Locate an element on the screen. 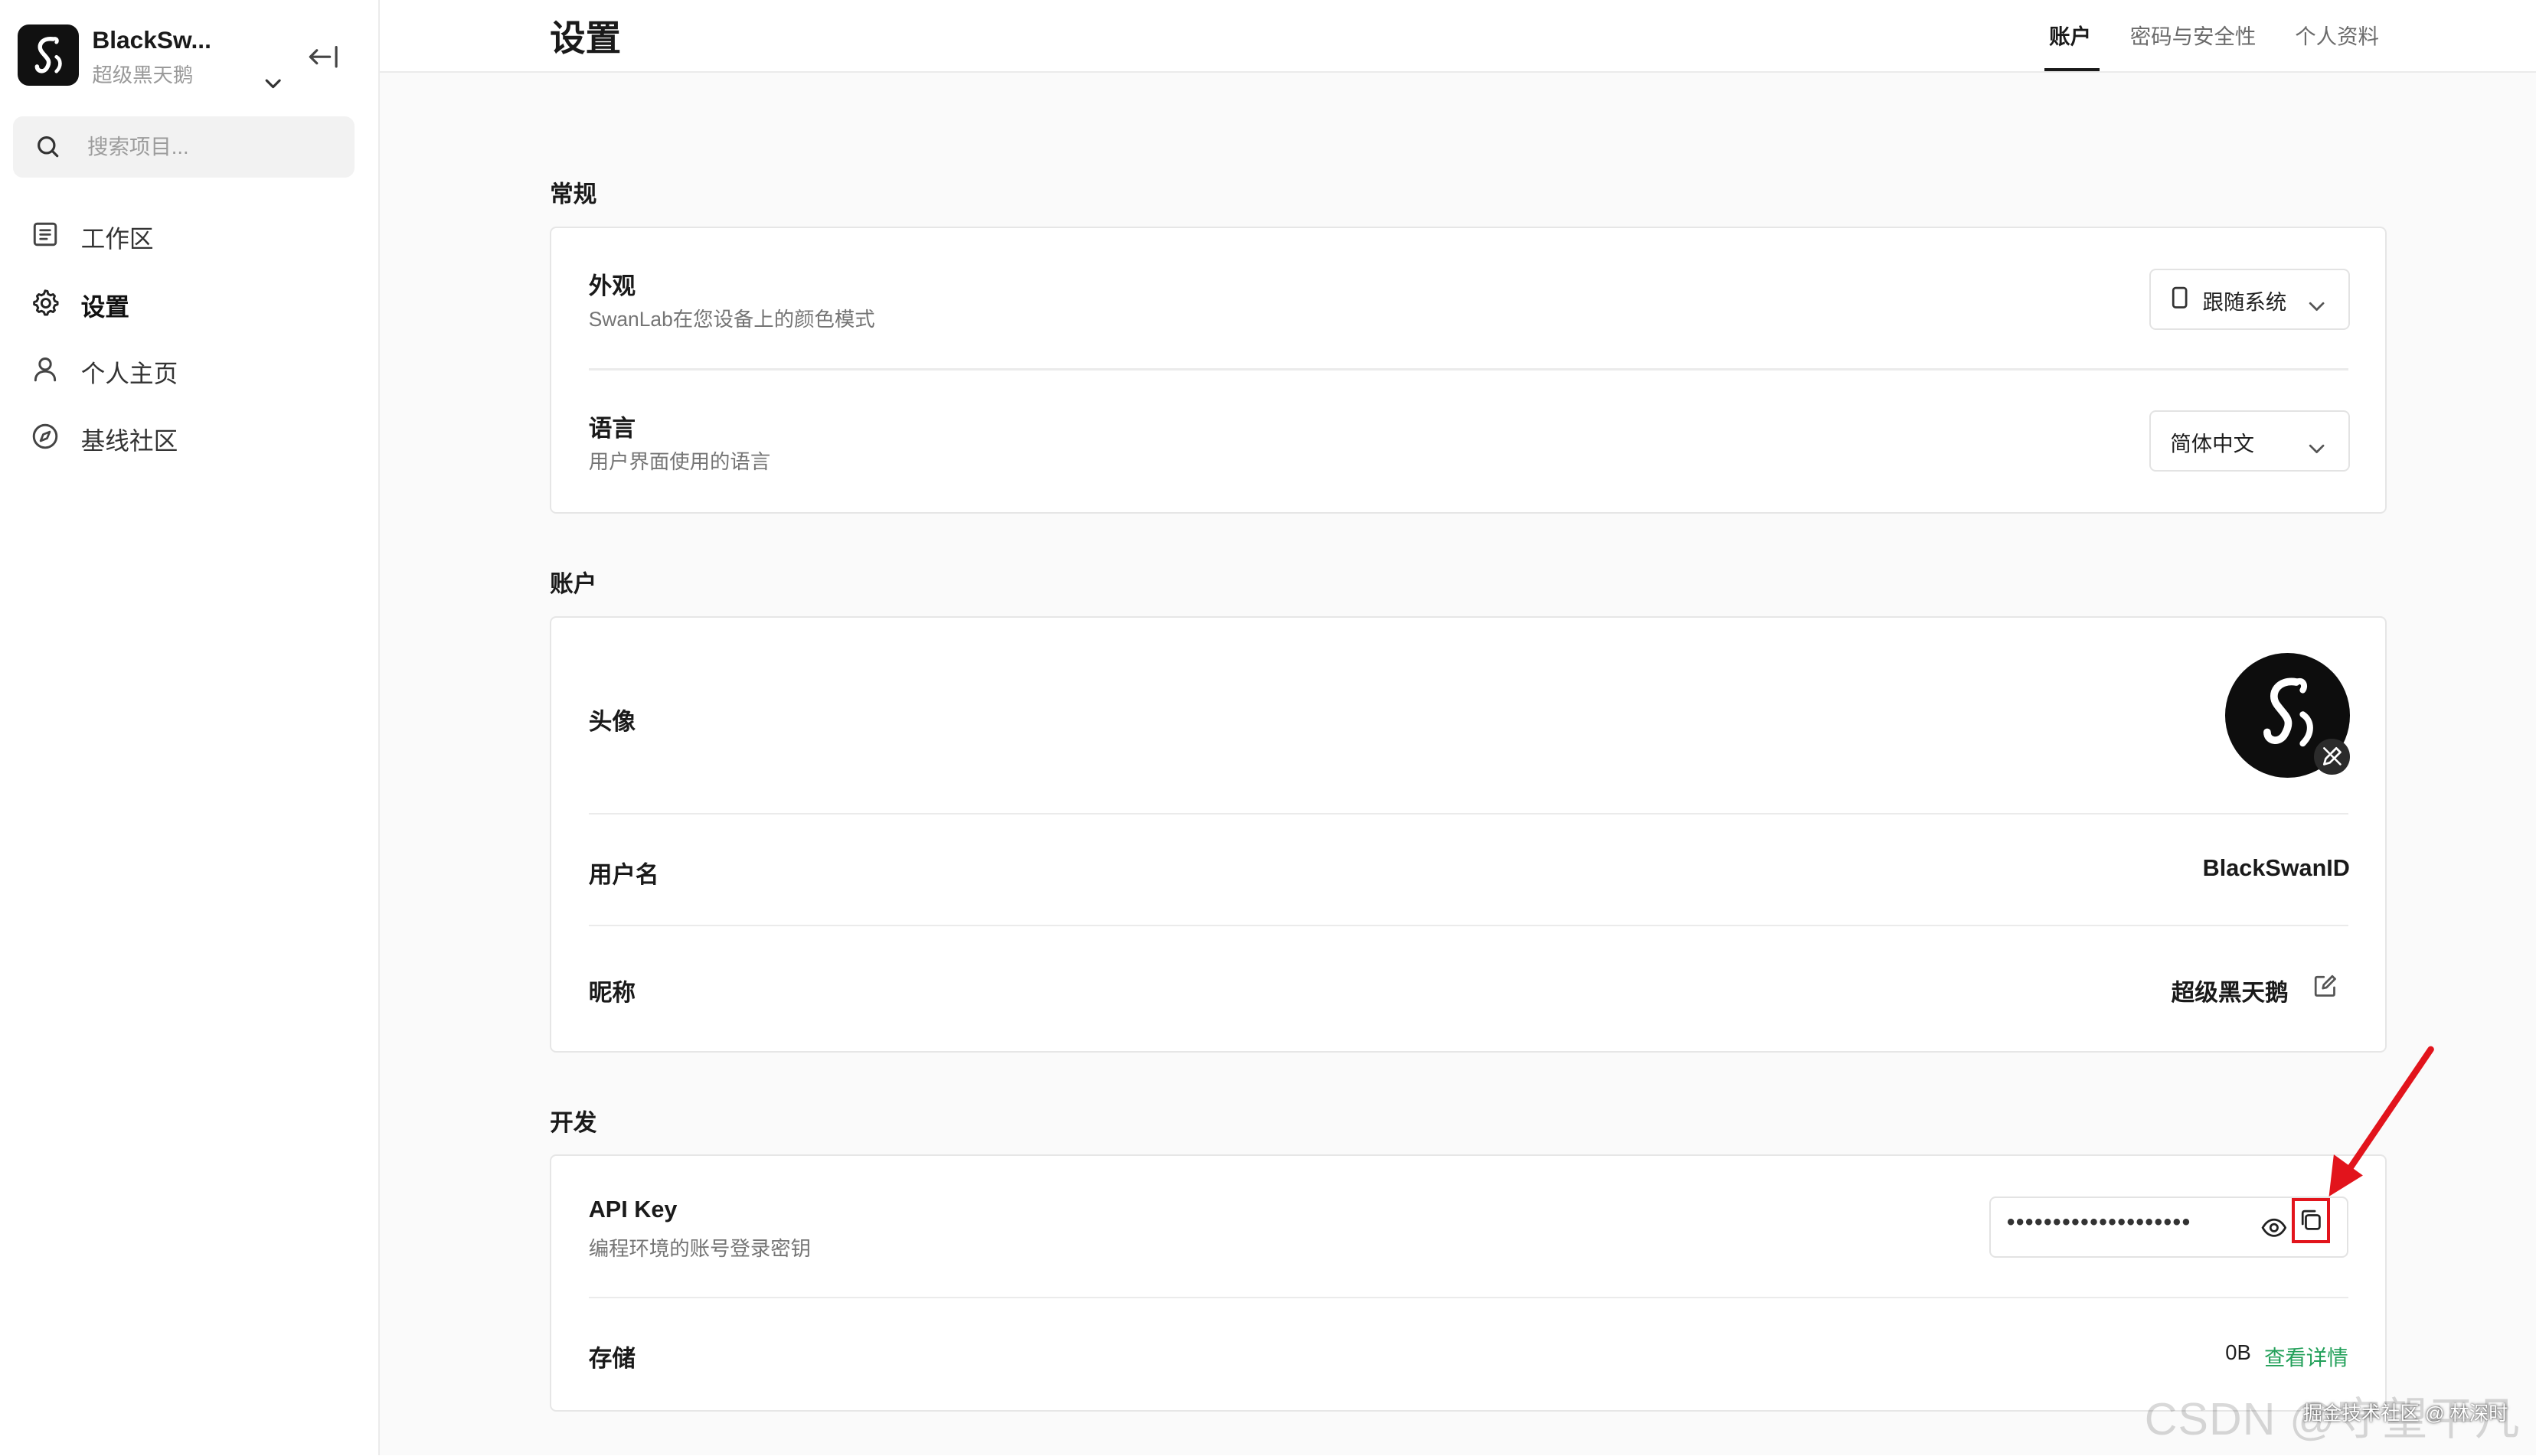  compass-icon is located at coordinates (45, 440).